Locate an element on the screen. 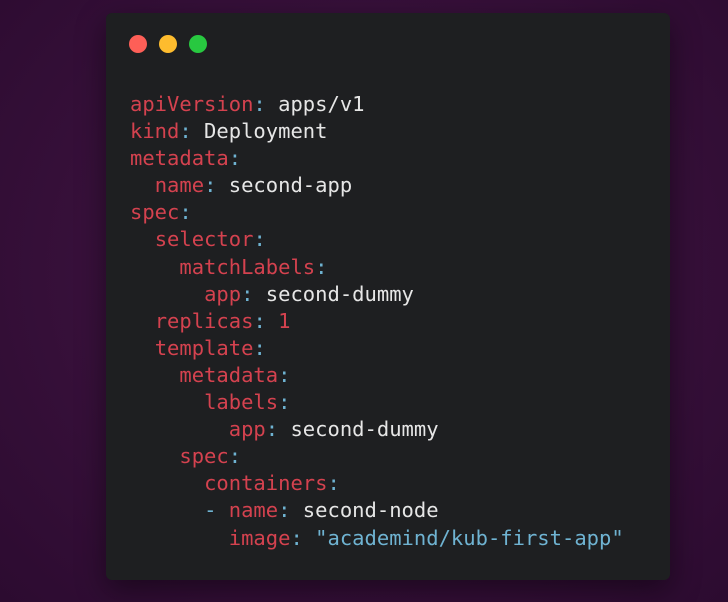 This screenshot has height=602, width=728. yaml-value: apps/v1 is located at coordinates (315, 104).